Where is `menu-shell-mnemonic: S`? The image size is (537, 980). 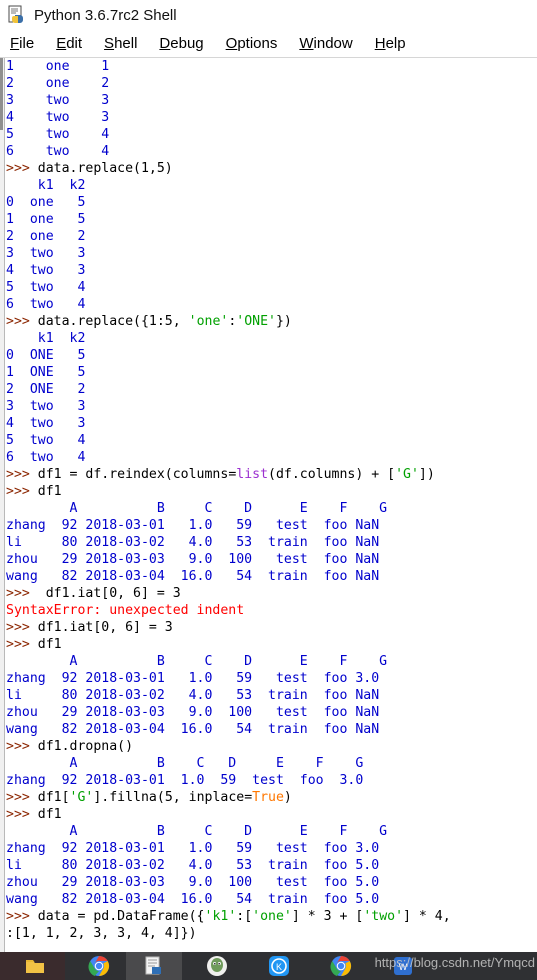
menu-shell-mnemonic: S is located at coordinates (109, 43).